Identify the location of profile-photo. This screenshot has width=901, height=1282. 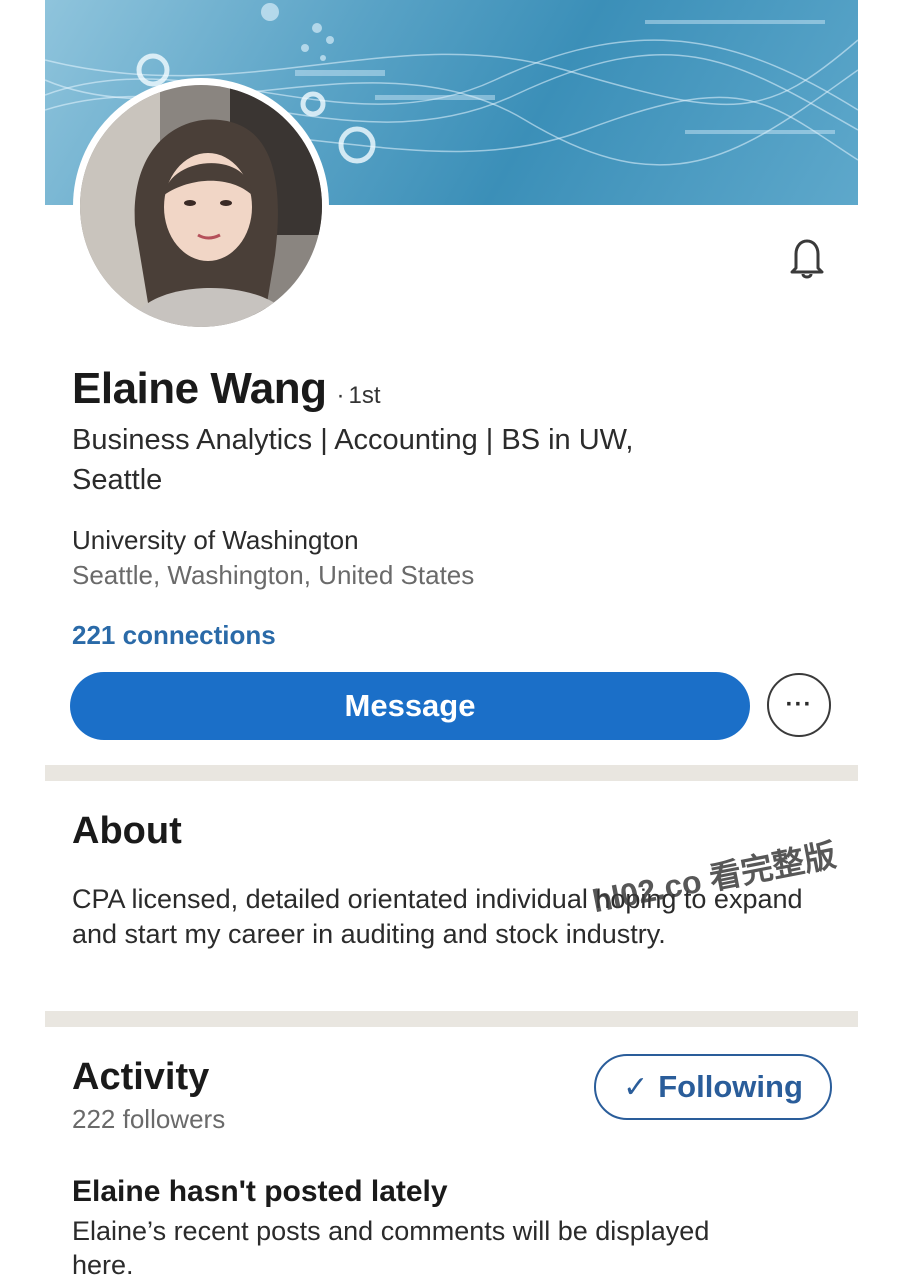
(201, 206).